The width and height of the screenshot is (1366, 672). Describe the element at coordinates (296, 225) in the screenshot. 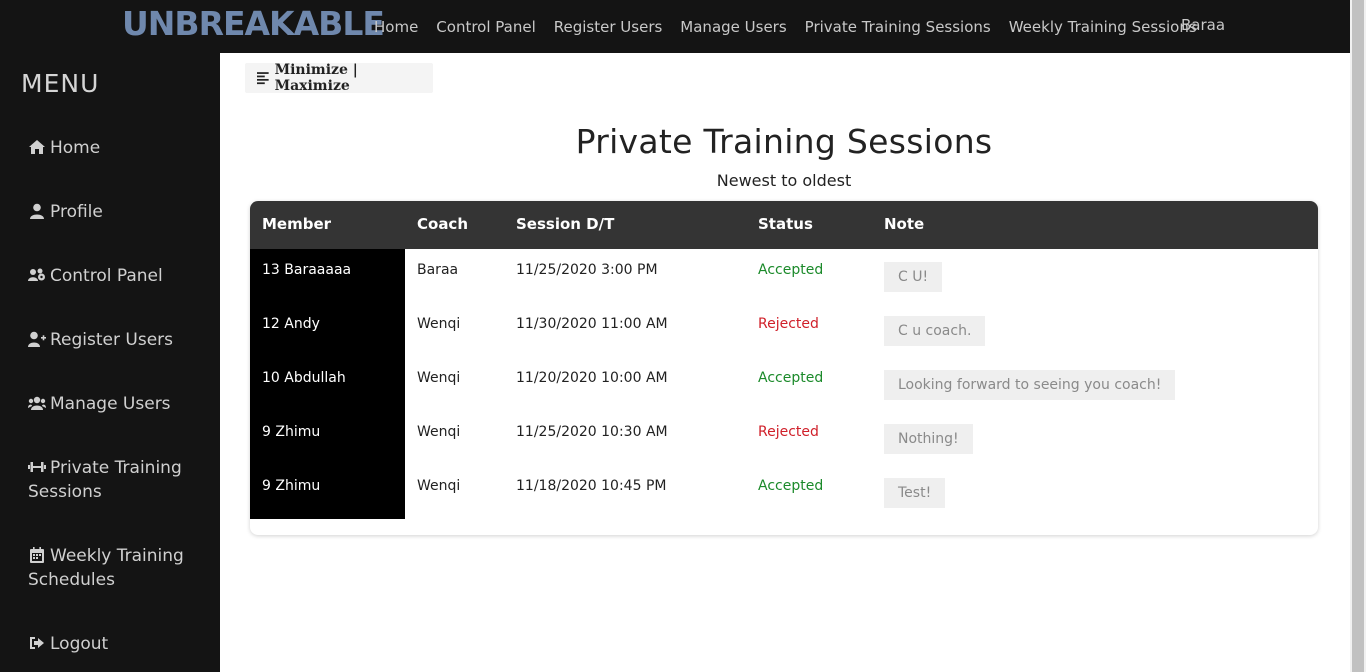

I see `column-header-member: Member` at that location.